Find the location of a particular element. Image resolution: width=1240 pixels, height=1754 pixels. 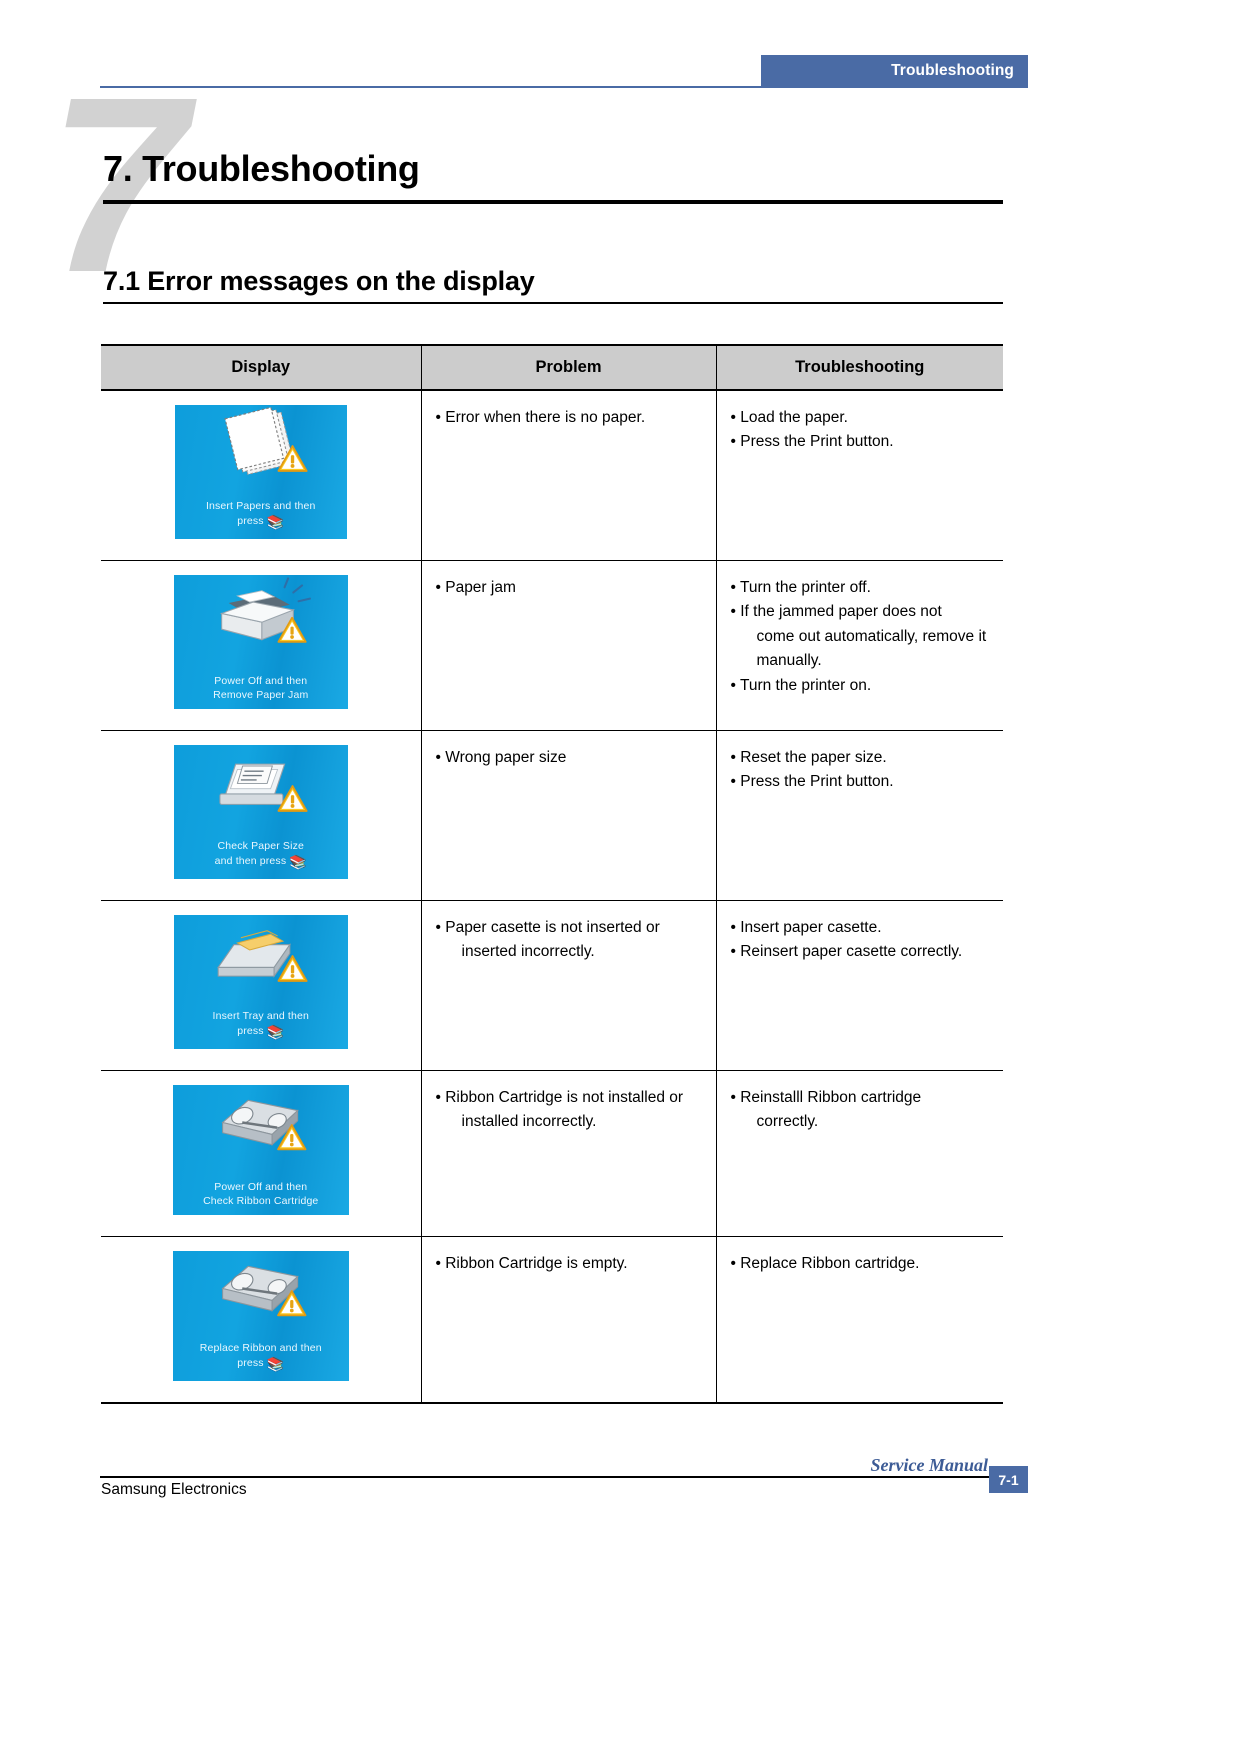

troubleshooting-line: • Reset the paper size. is located at coordinates (808, 757).